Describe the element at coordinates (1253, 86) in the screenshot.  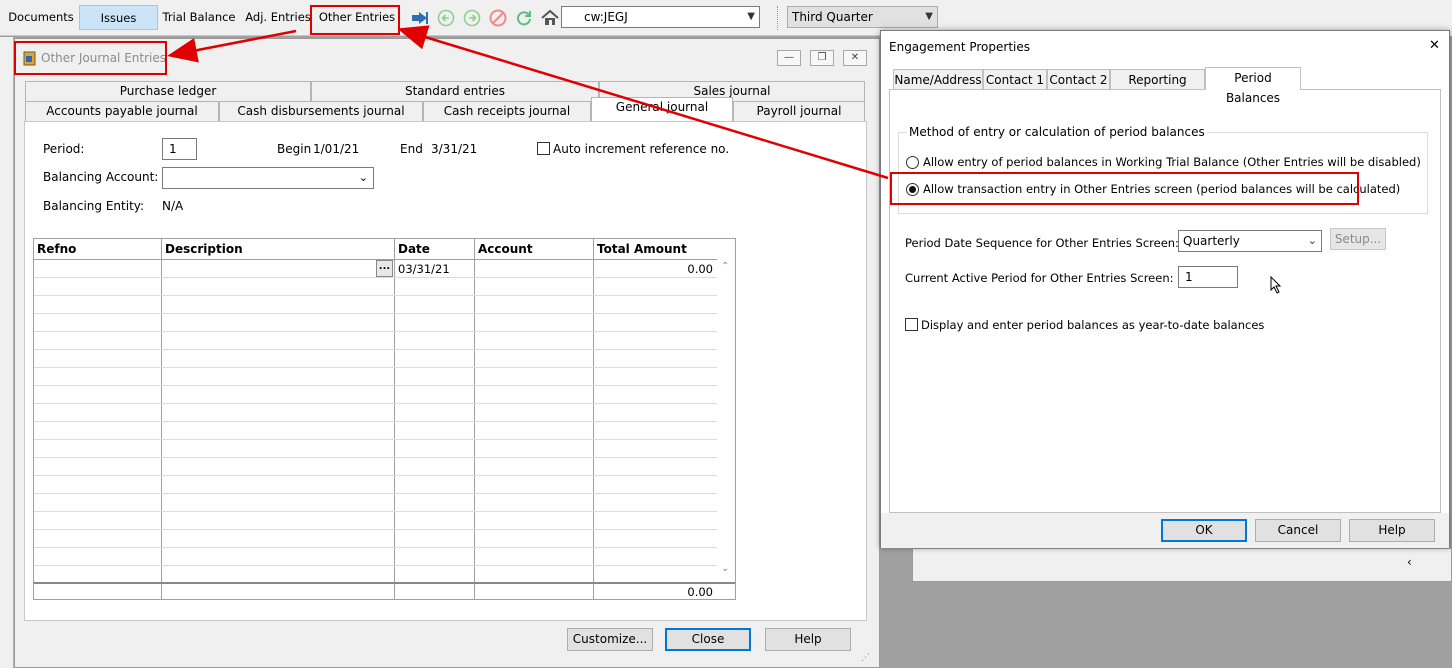
I see `tab-period-balances: Period Balances` at that location.